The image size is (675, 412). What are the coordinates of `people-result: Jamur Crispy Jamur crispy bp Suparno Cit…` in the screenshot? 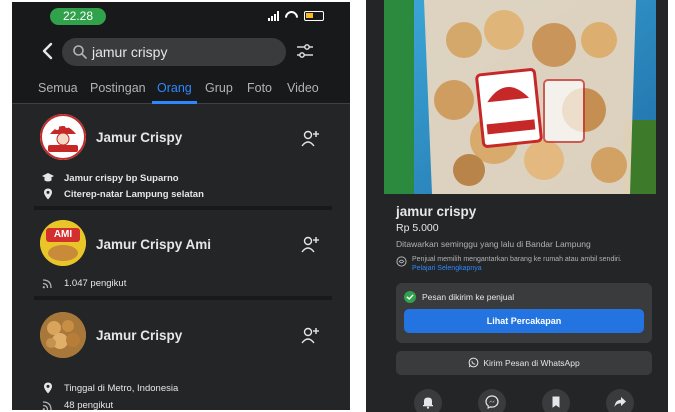 It's located at (183, 156).